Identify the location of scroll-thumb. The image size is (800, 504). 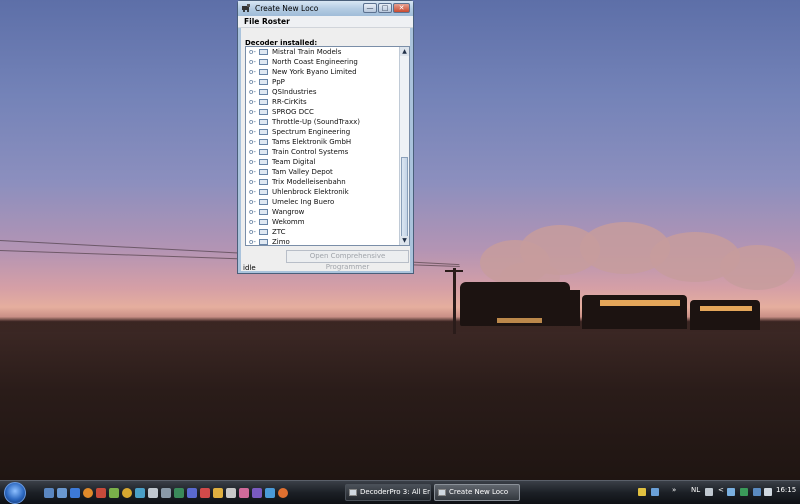
(404, 197).